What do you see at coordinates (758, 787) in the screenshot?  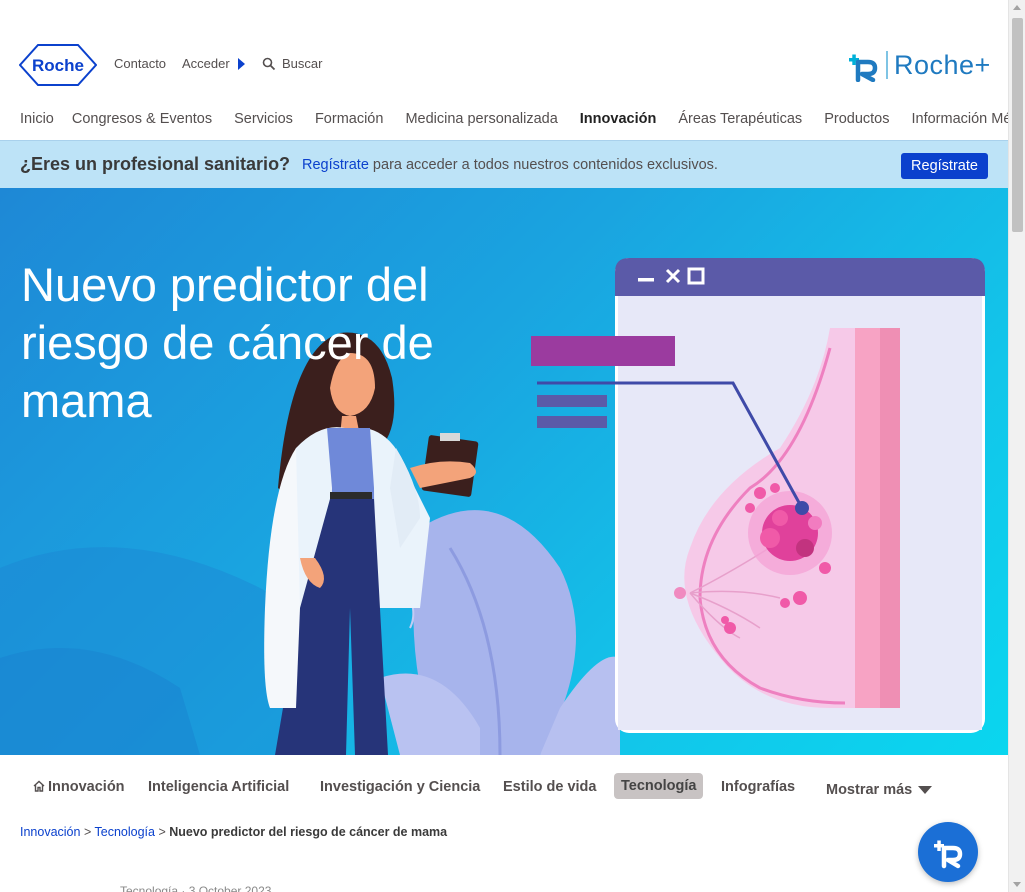 I see `subnav-tab-infografias: Infografías` at bounding box center [758, 787].